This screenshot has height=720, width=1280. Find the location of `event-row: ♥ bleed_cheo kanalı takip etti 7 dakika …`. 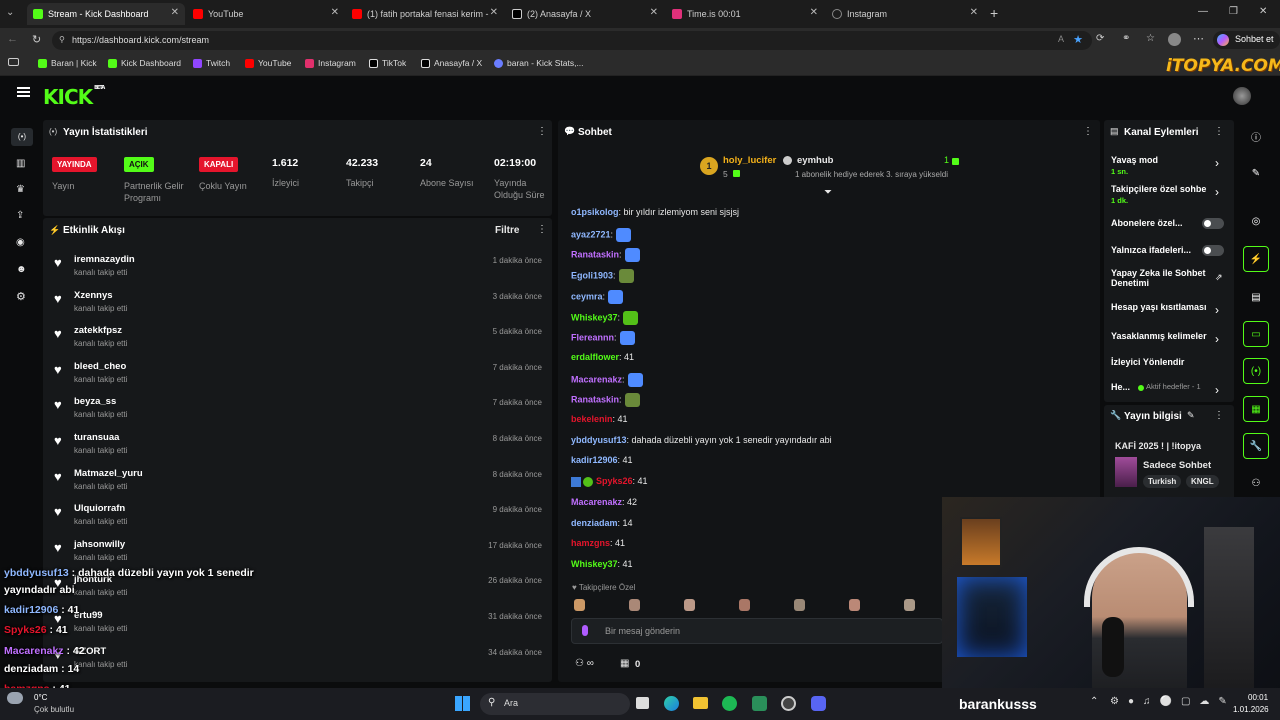

event-row: ♥ bleed_cheo kanalı takip etti 7 dakika … is located at coordinates (297, 375).